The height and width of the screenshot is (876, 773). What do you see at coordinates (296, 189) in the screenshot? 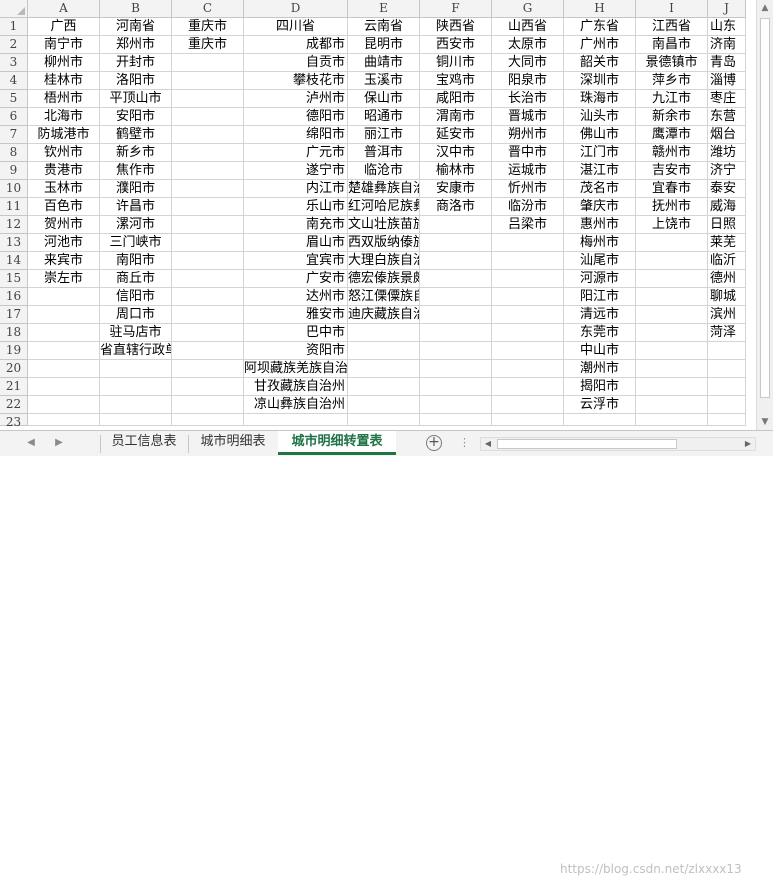
I see `table-cell: 内江市` at bounding box center [296, 189].